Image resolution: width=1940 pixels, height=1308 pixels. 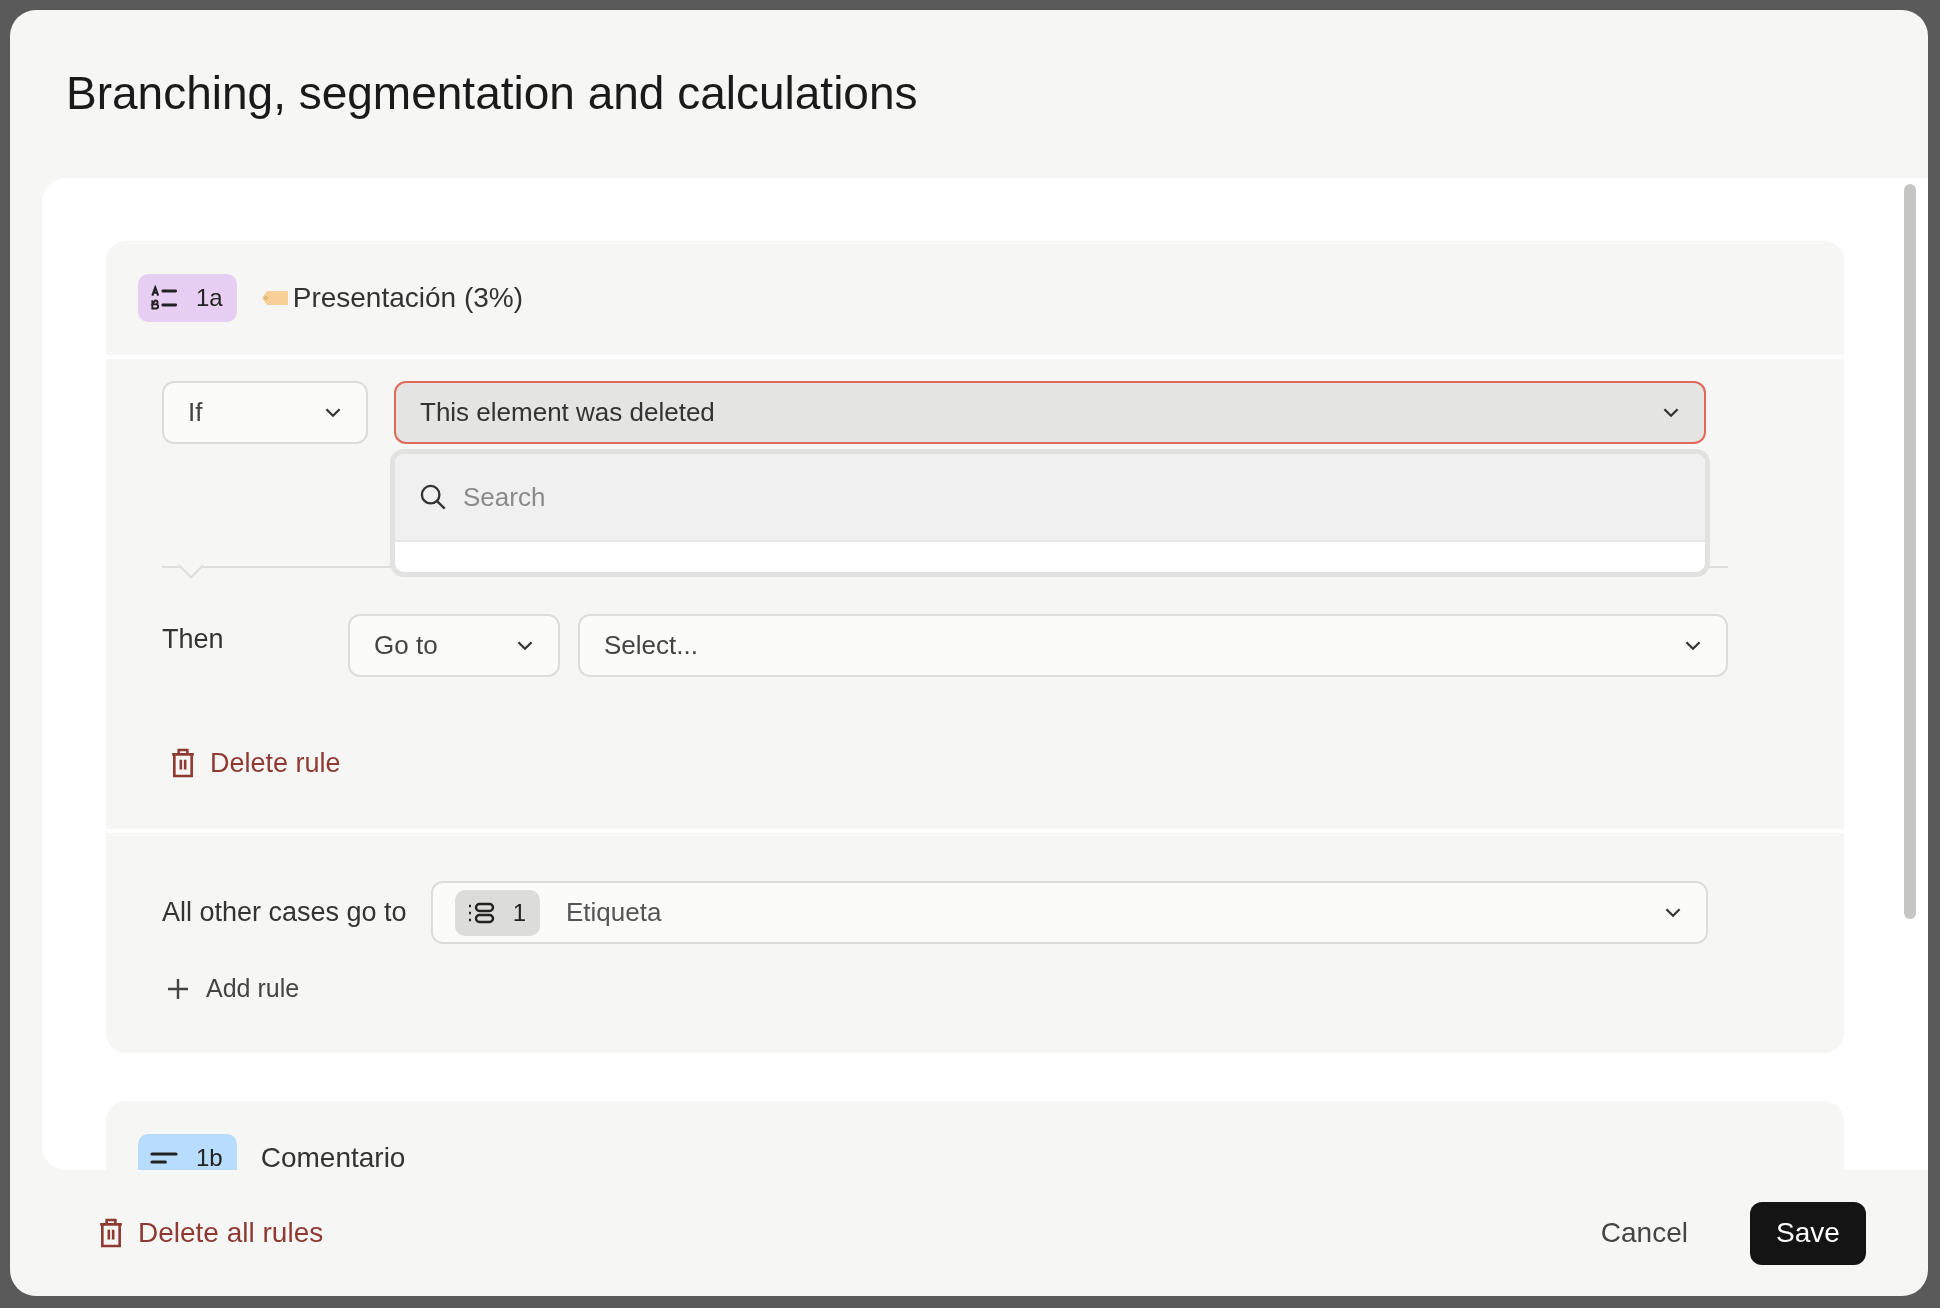 What do you see at coordinates (1808, 1233) in the screenshot?
I see `save-button: Save` at bounding box center [1808, 1233].